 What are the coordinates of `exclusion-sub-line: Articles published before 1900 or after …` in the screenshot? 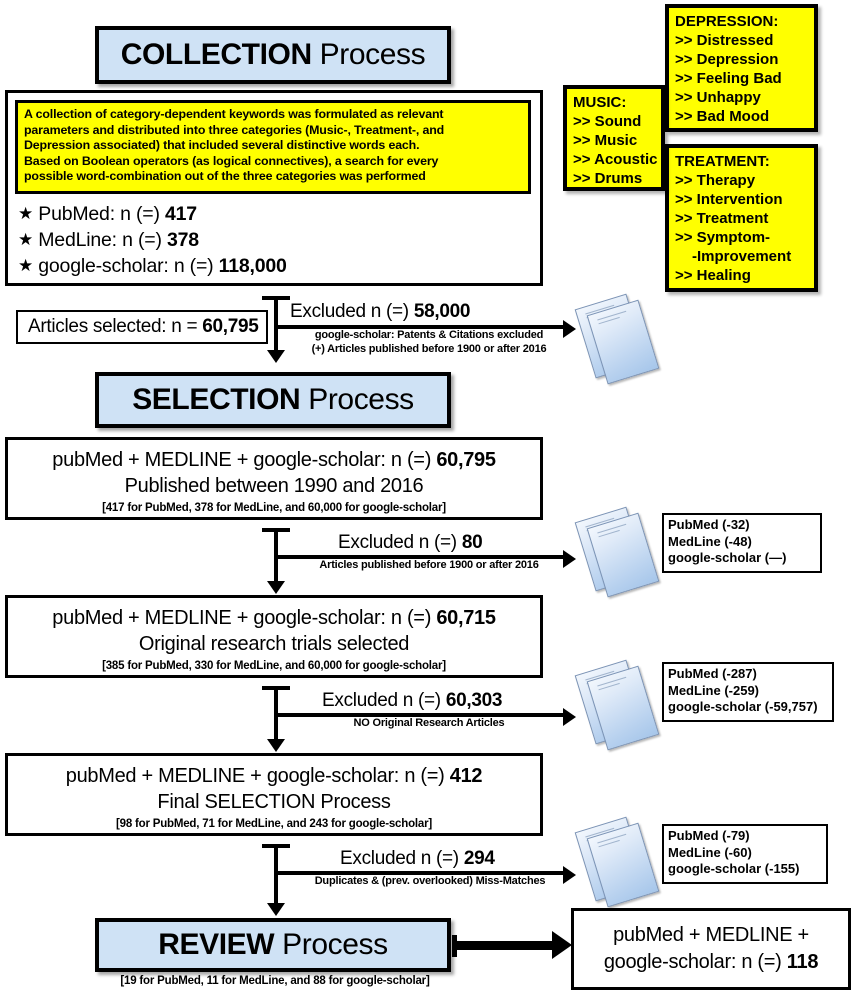 It's located at (429, 565).